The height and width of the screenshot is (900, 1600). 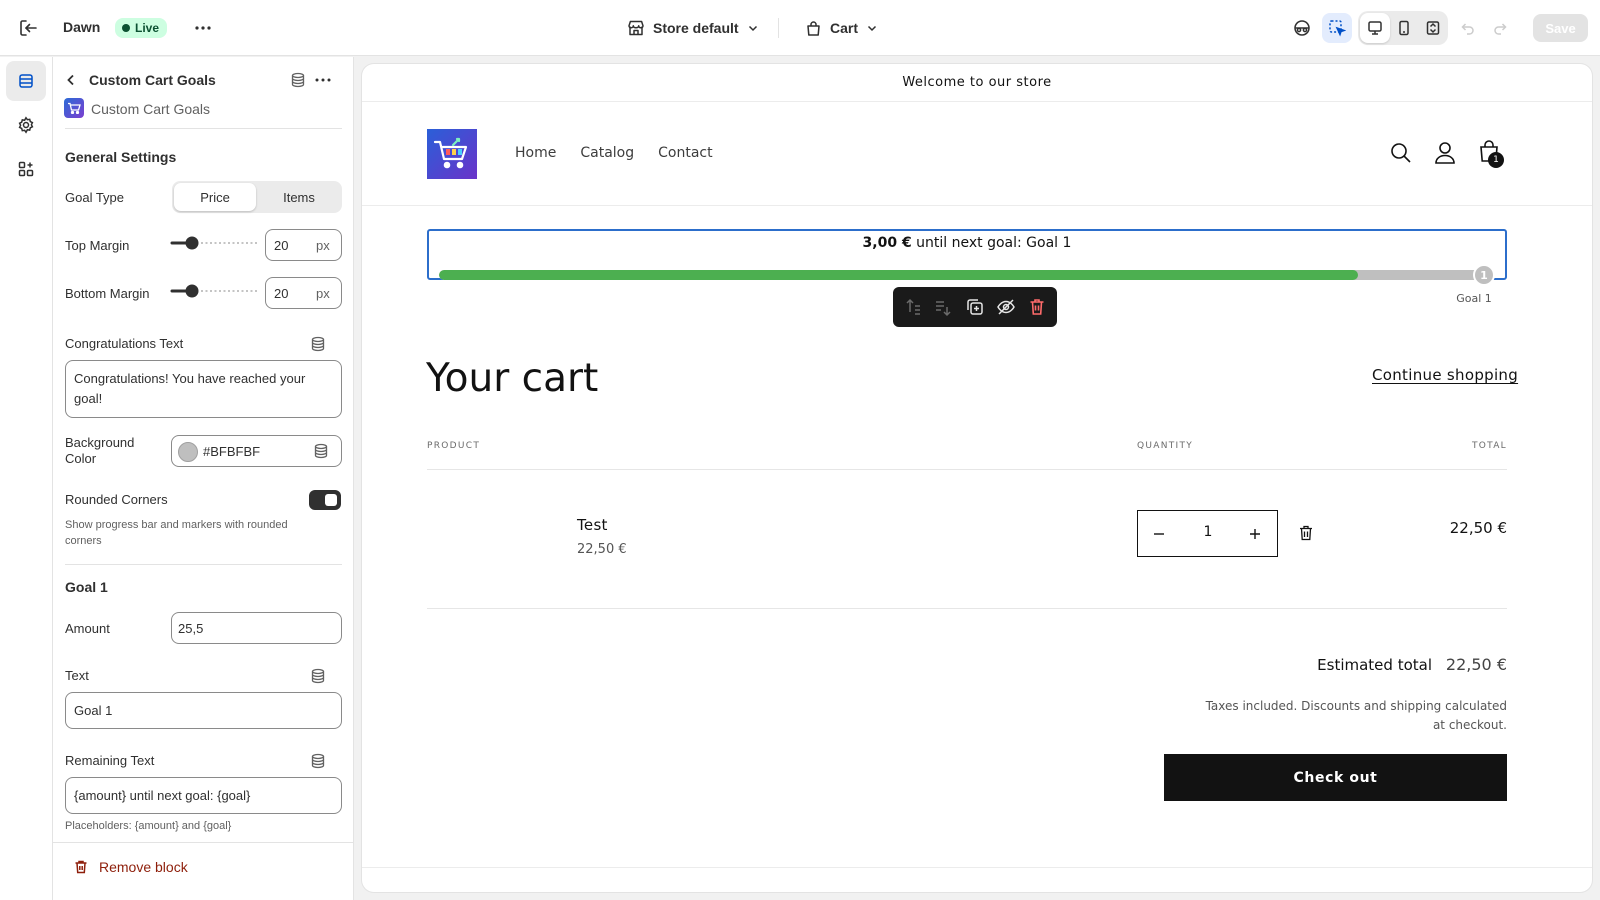 I want to click on top-margin-input: 20 px, so click(x=303, y=245).